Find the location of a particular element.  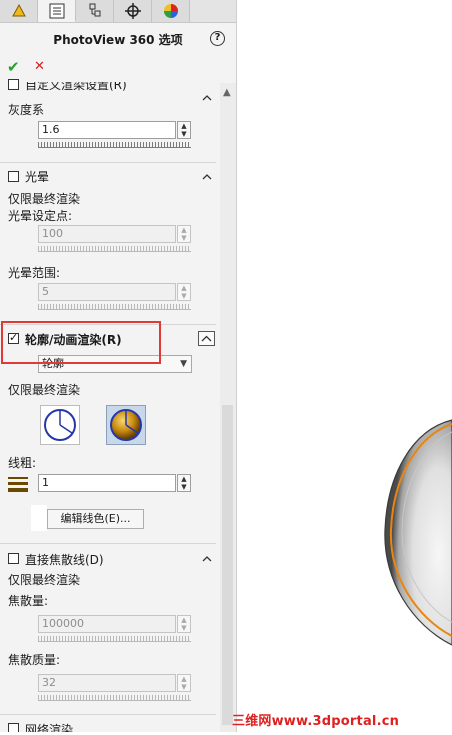

color-wheel-icon is located at coordinates (171, 11).